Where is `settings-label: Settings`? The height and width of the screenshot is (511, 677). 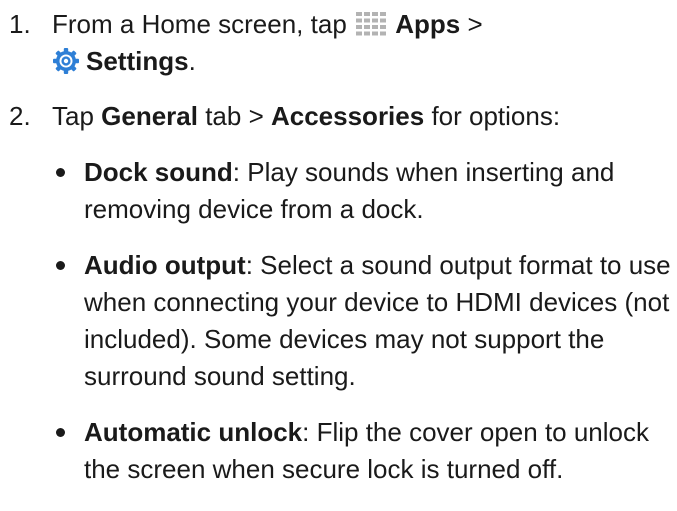 settings-label: Settings is located at coordinates (137, 61).